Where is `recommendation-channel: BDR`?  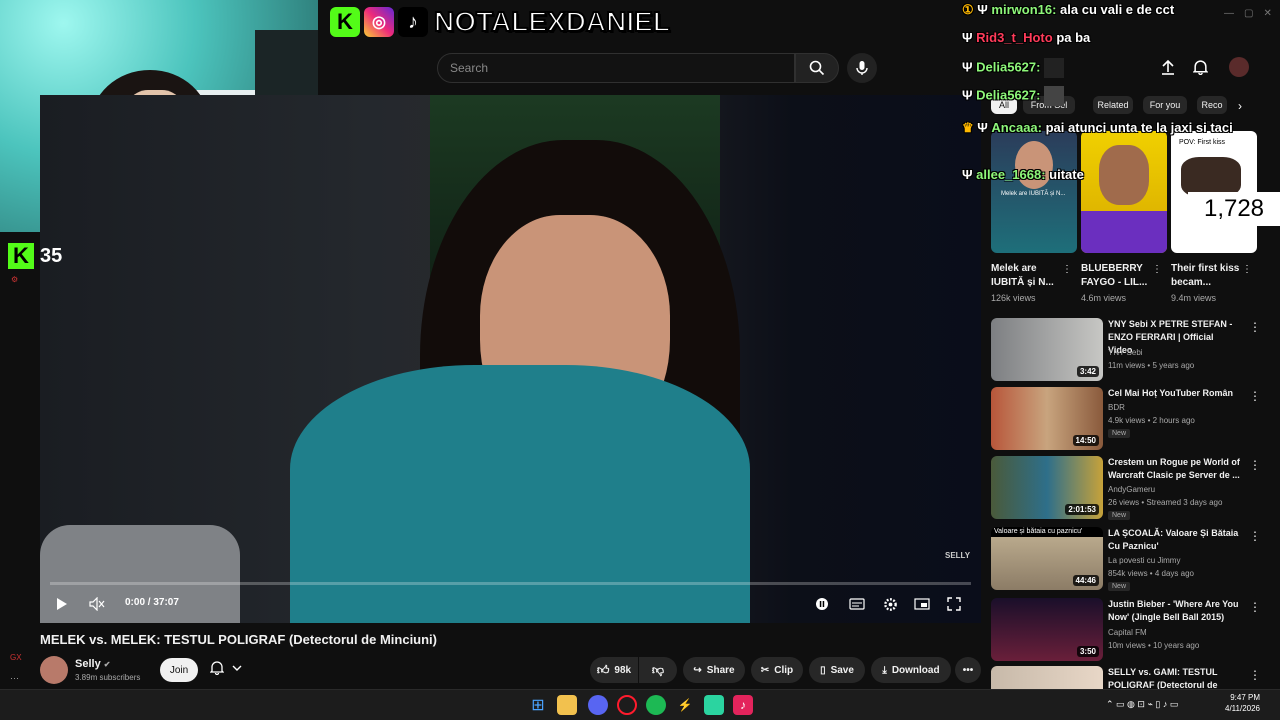 recommendation-channel: BDR is located at coordinates (1116, 407).